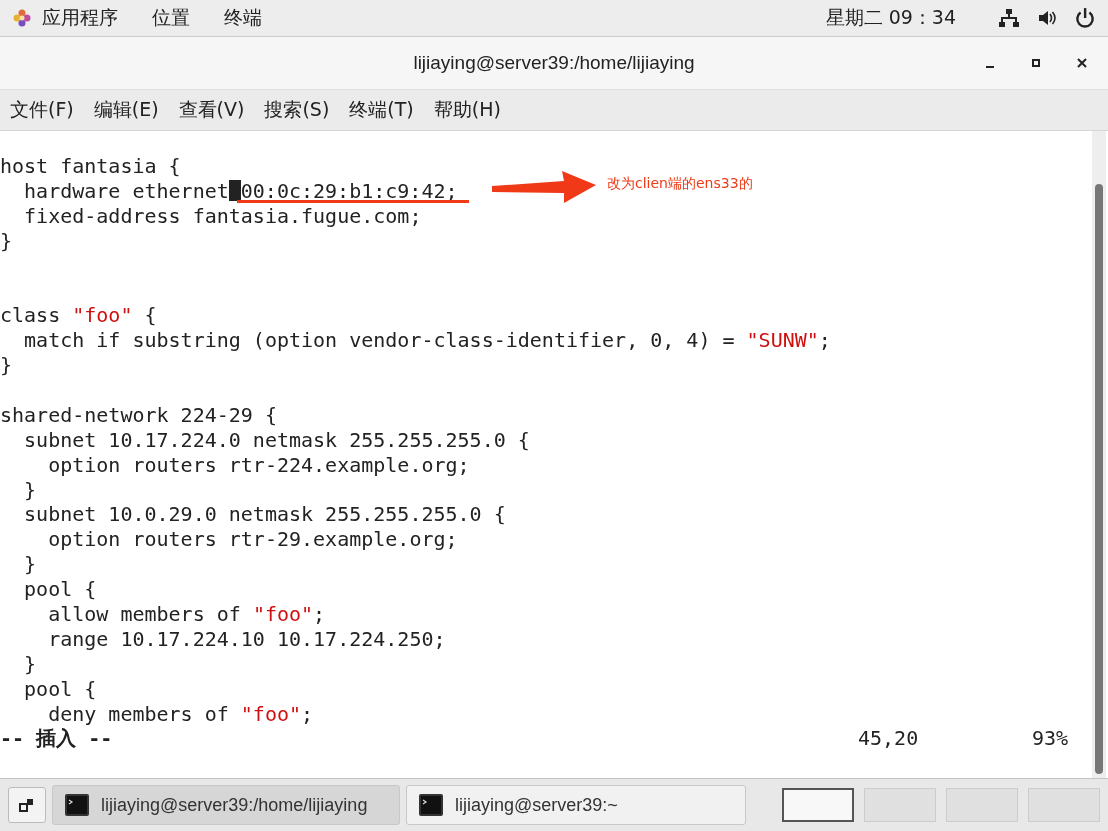 This screenshot has width=1108, height=831. I want to click on windows-icon, so click(27, 805).